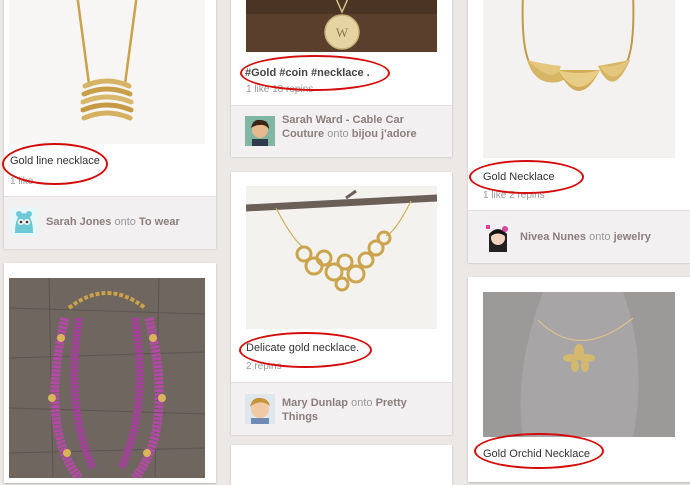 The image size is (690, 485). I want to click on board-link: bijou j'adore, so click(384, 134).